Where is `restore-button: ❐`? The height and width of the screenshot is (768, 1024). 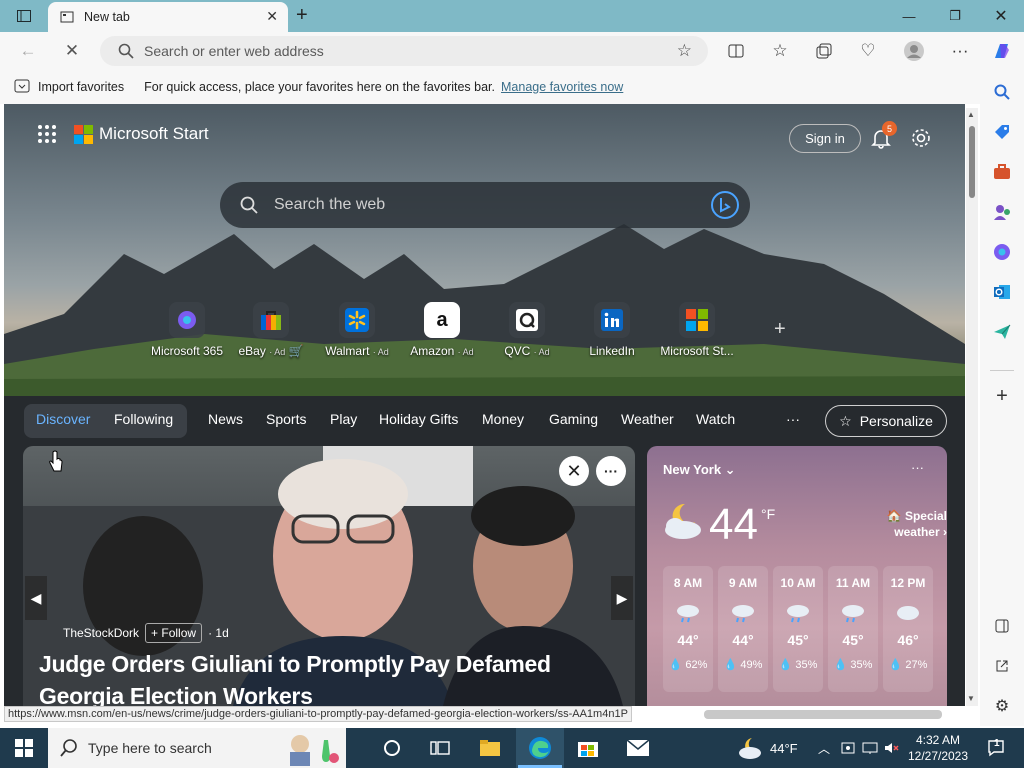
restore-button: ❐ is located at coordinates (955, 16).